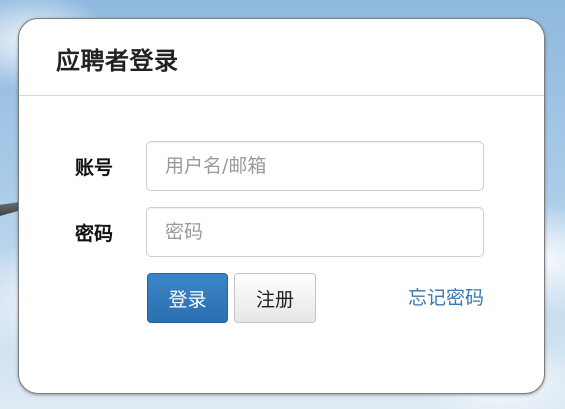  What do you see at coordinates (117, 61) in the screenshot?
I see `page-title: 应聘者登录` at bounding box center [117, 61].